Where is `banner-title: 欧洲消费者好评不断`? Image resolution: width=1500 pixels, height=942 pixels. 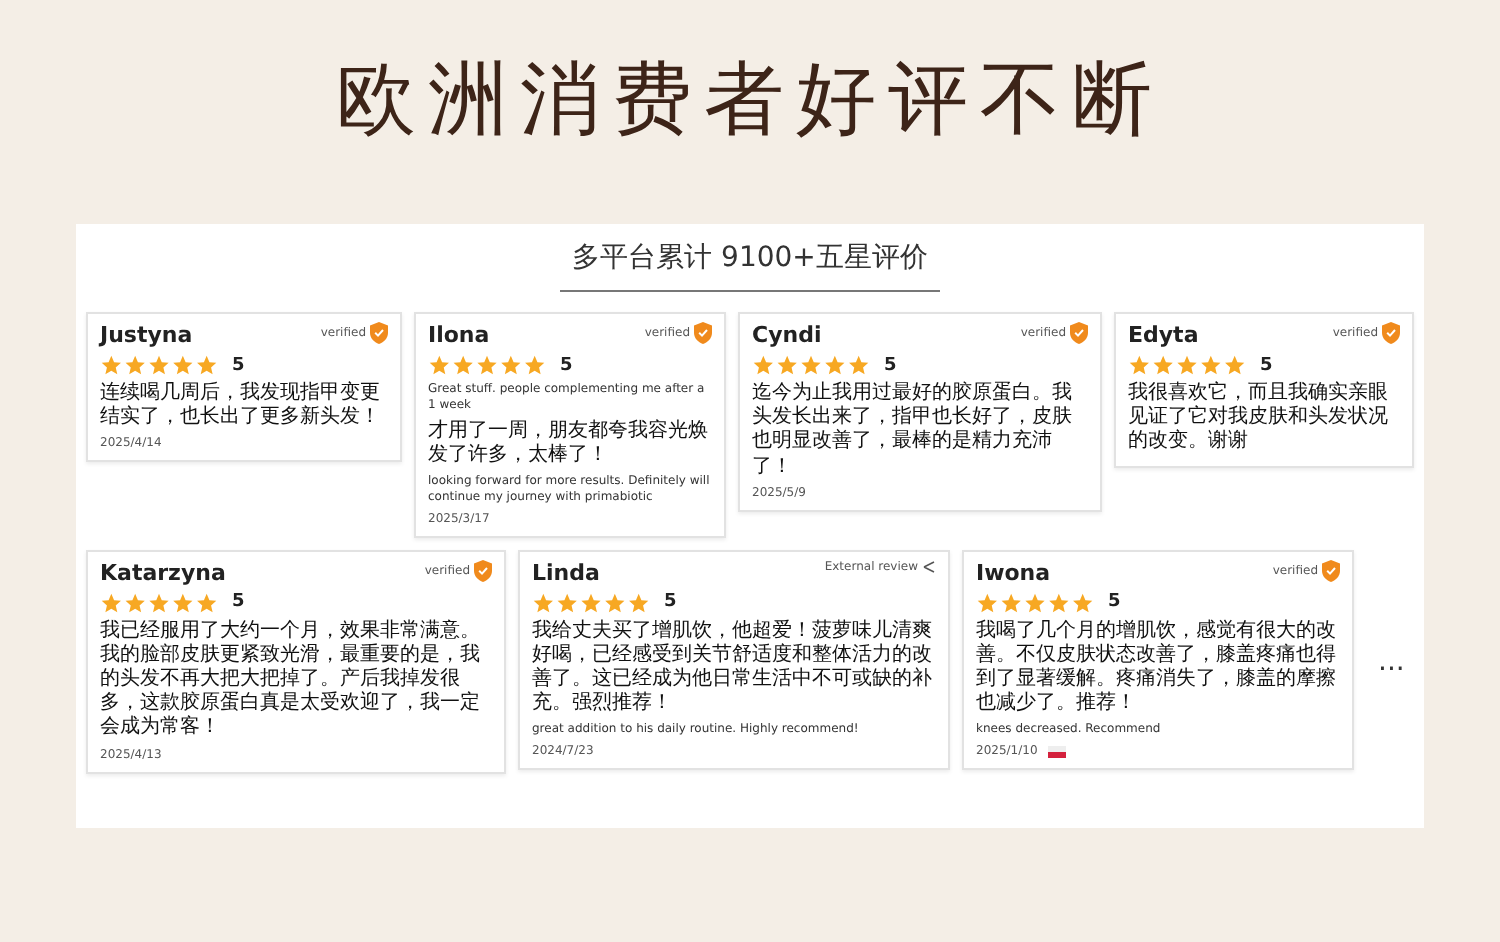 banner-title: 欧洲消费者好评不断 is located at coordinates (750, 101).